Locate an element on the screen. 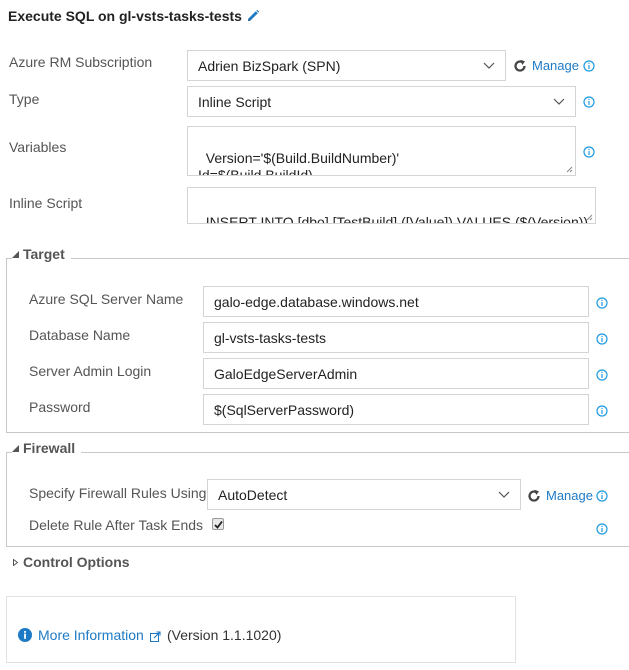 This screenshot has width=629, height=670. control-options-heading: Control Options is located at coordinates (76, 562).